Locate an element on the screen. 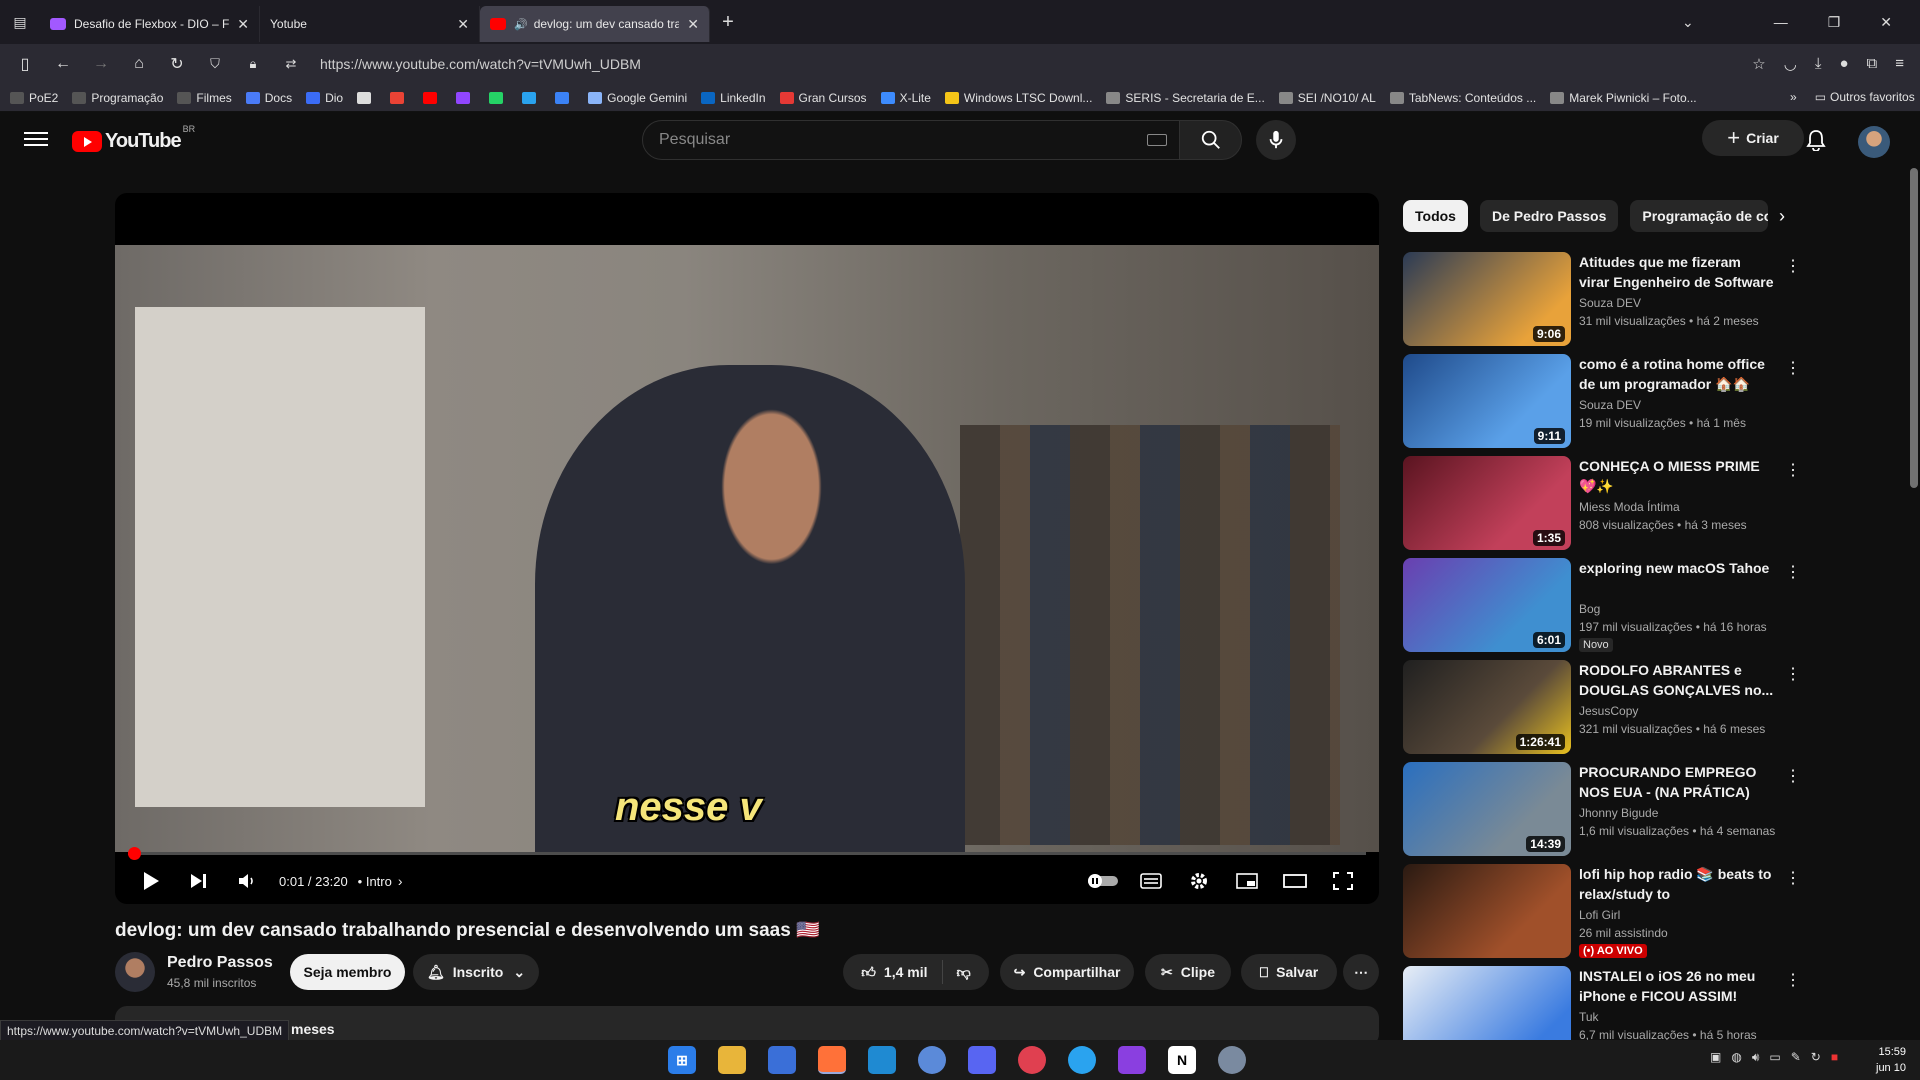  back-icon: ← is located at coordinates (63, 64).